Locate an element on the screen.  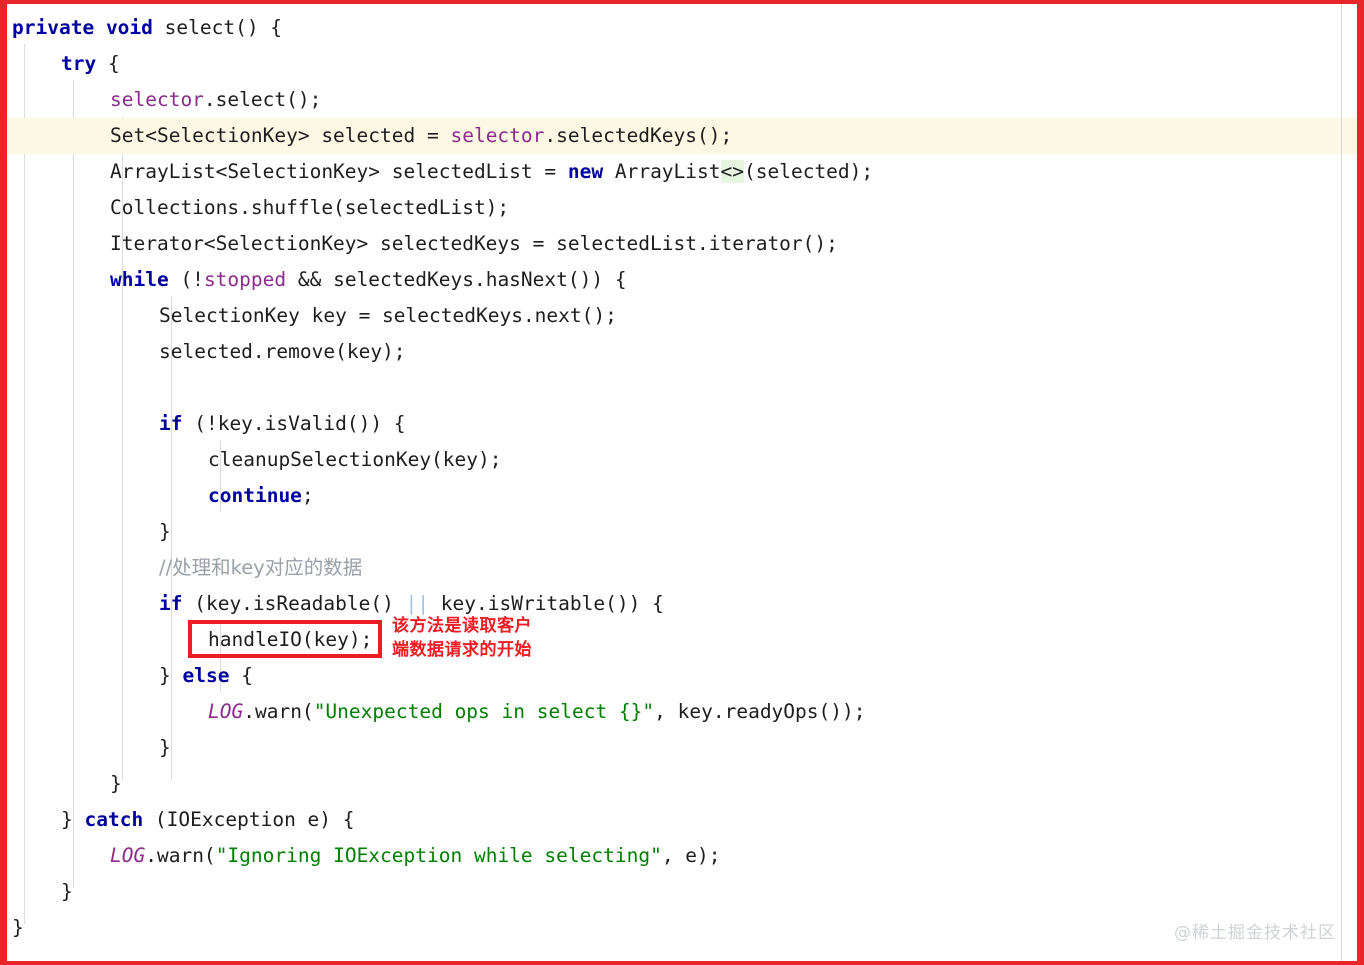
code-line: SelectionKey key = selectedKeys.next(); is located at coordinates (682, 316).